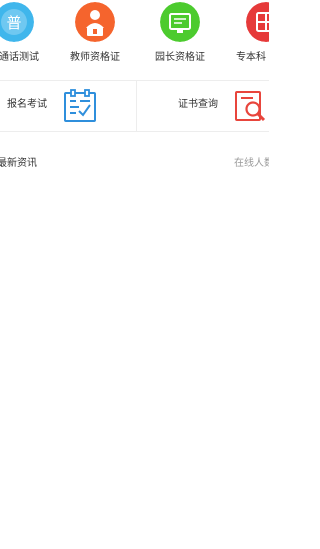  What do you see at coordinates (134, 131) in the screenshot?
I see `divider` at bounding box center [134, 131].